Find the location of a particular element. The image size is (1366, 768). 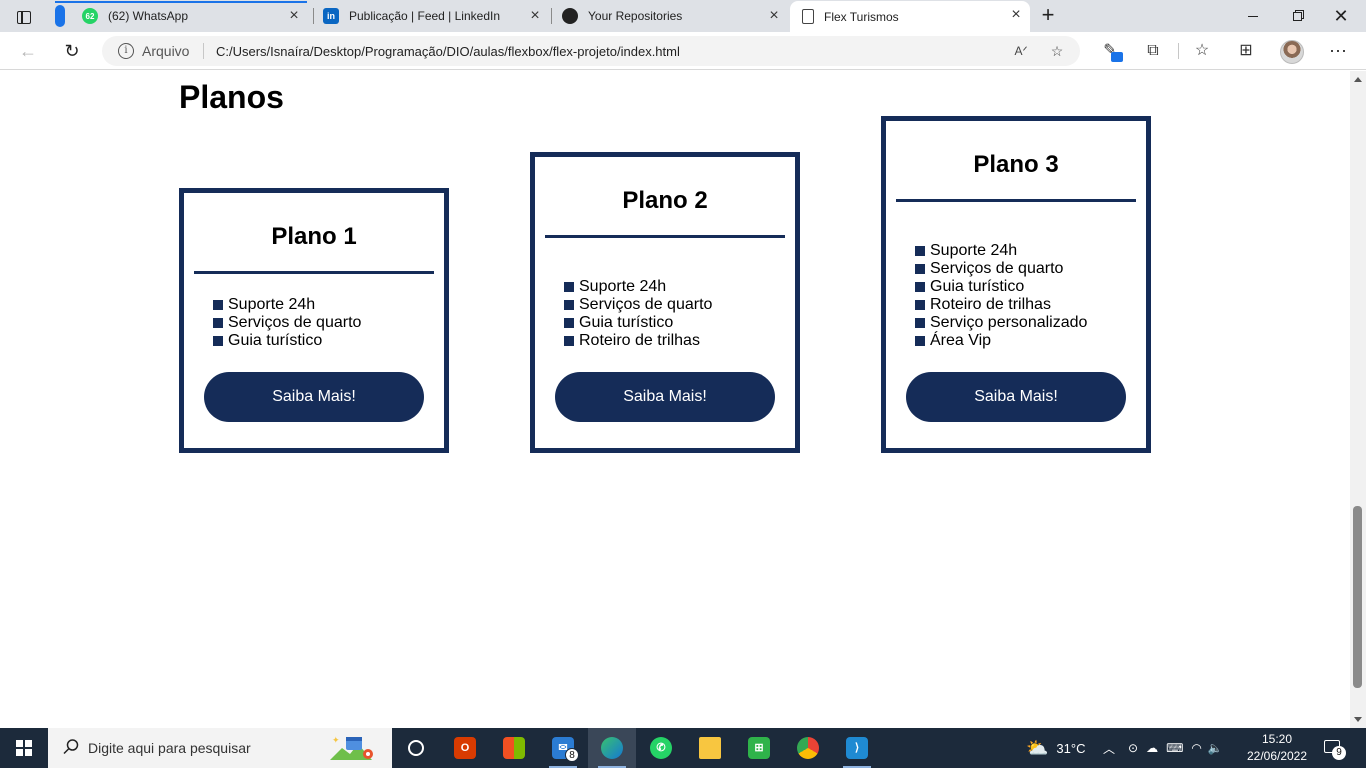

vscode-icon: ⟩ is located at coordinates (857, 748).